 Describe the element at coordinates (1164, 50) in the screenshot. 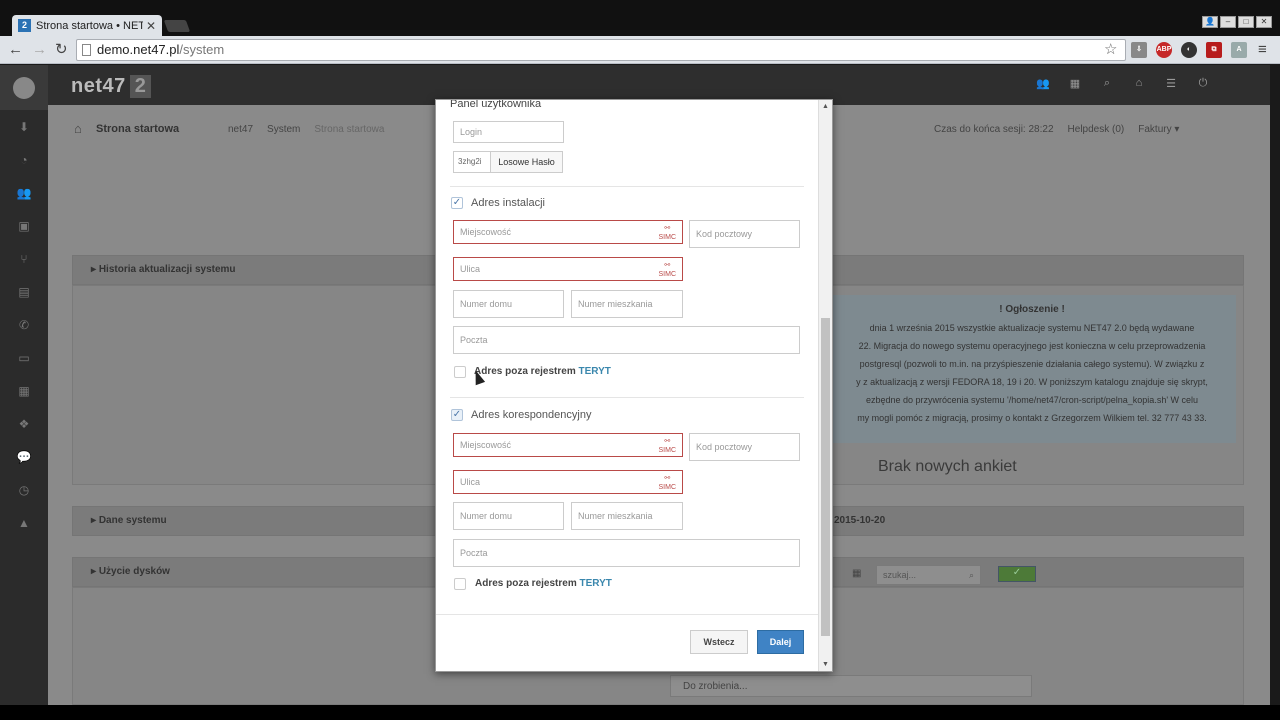

I see `adblock-icon: ABP` at that location.